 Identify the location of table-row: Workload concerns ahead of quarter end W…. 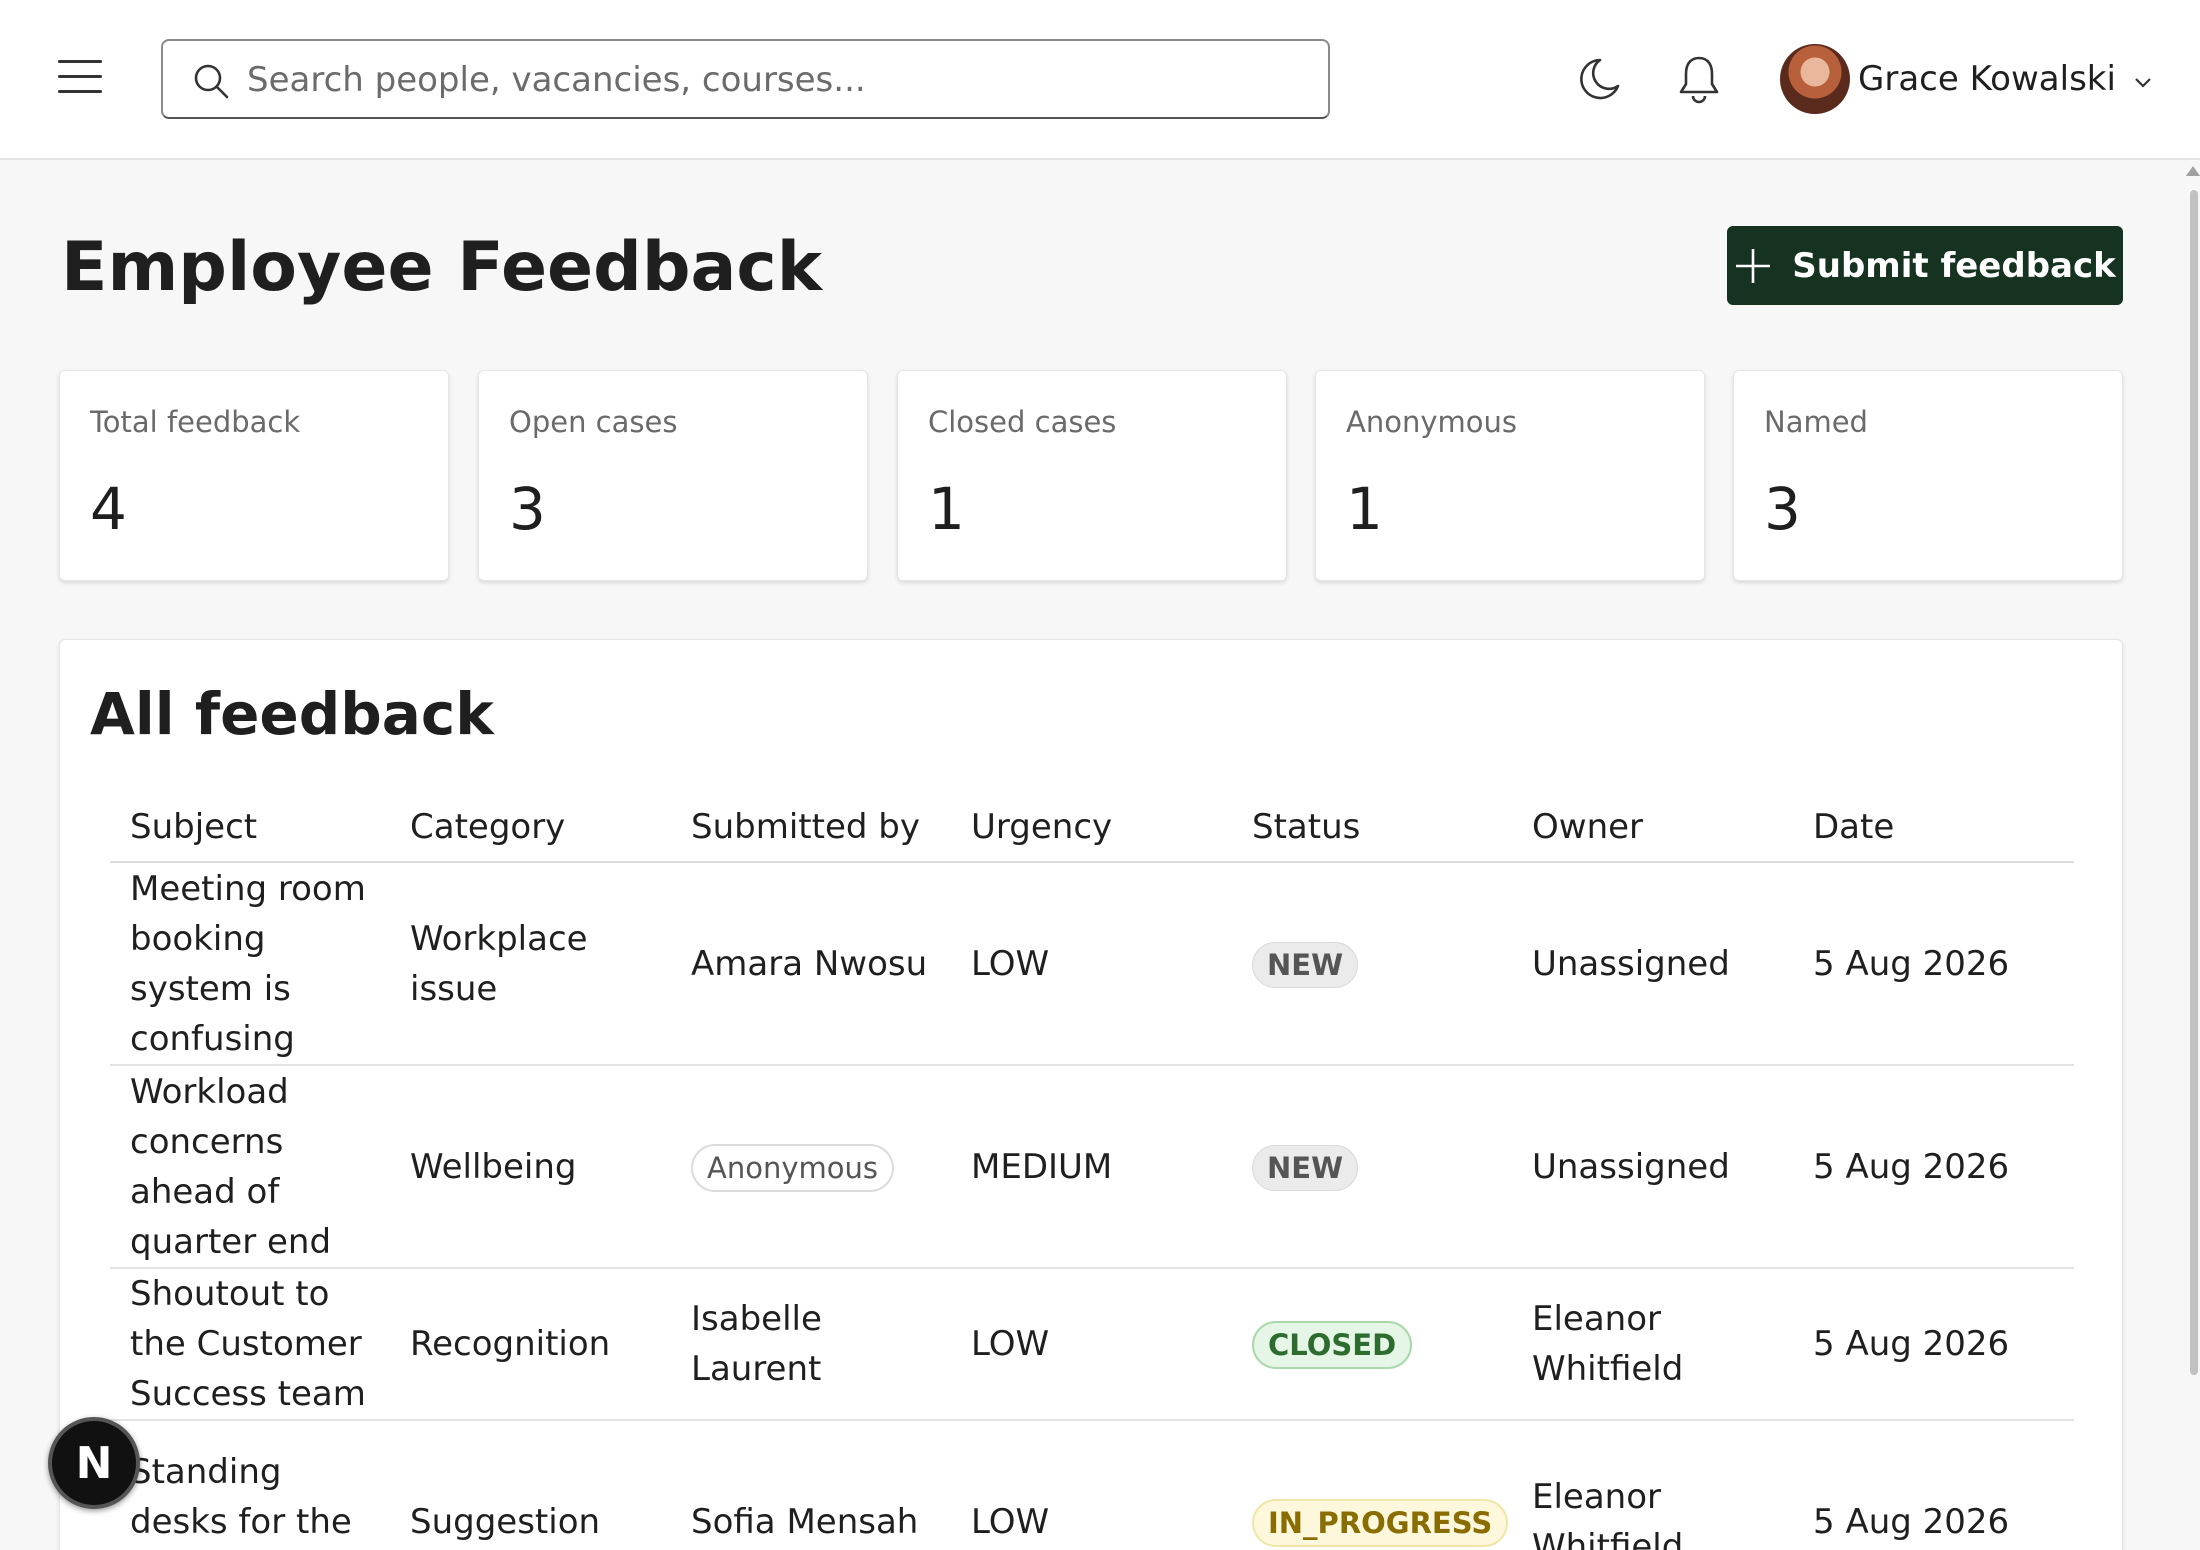
(1092, 1167).